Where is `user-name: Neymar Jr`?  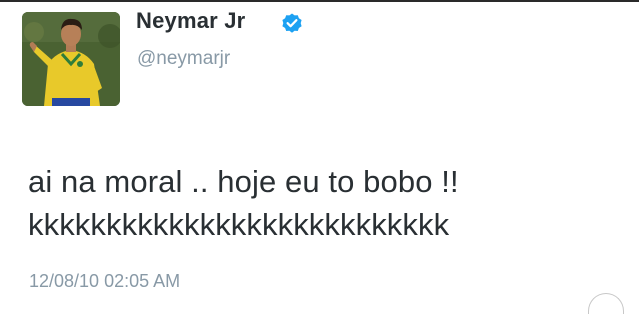
user-name: Neymar Jr is located at coordinates (190, 21).